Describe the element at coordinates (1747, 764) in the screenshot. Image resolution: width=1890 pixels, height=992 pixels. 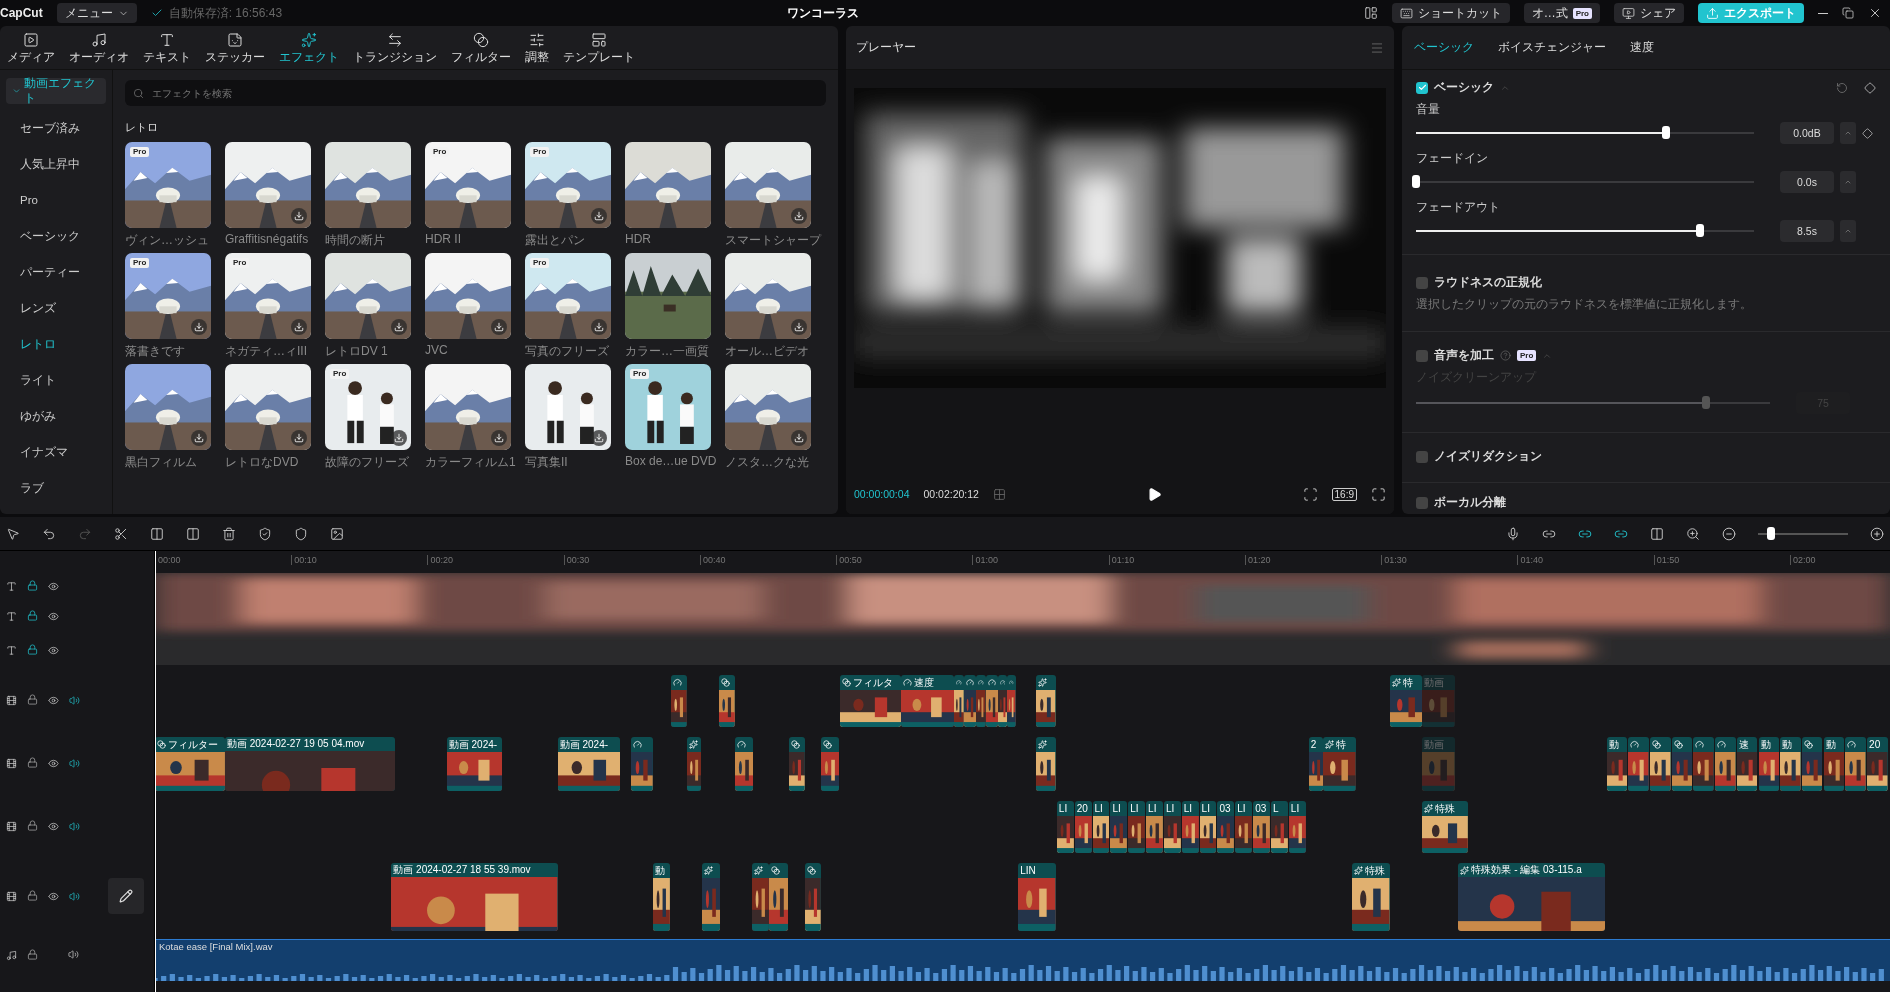
I see `video-clip: 速` at that location.